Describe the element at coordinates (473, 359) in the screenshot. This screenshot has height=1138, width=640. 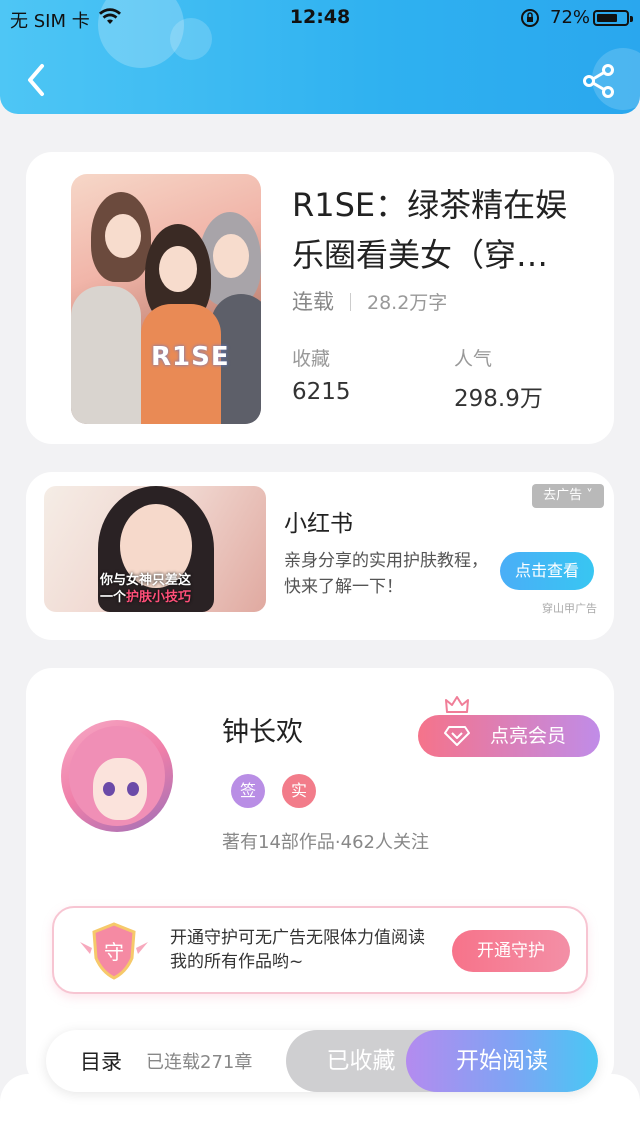
I see `popularity-label: 人气` at that location.